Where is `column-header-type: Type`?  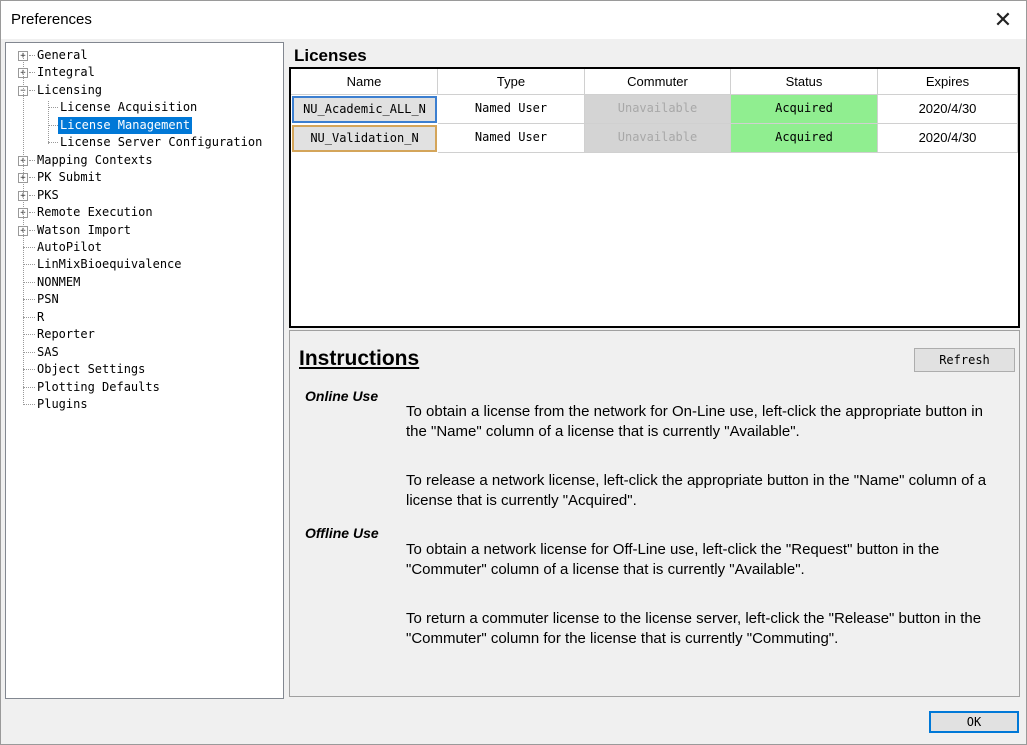 column-header-type: Type is located at coordinates (511, 82).